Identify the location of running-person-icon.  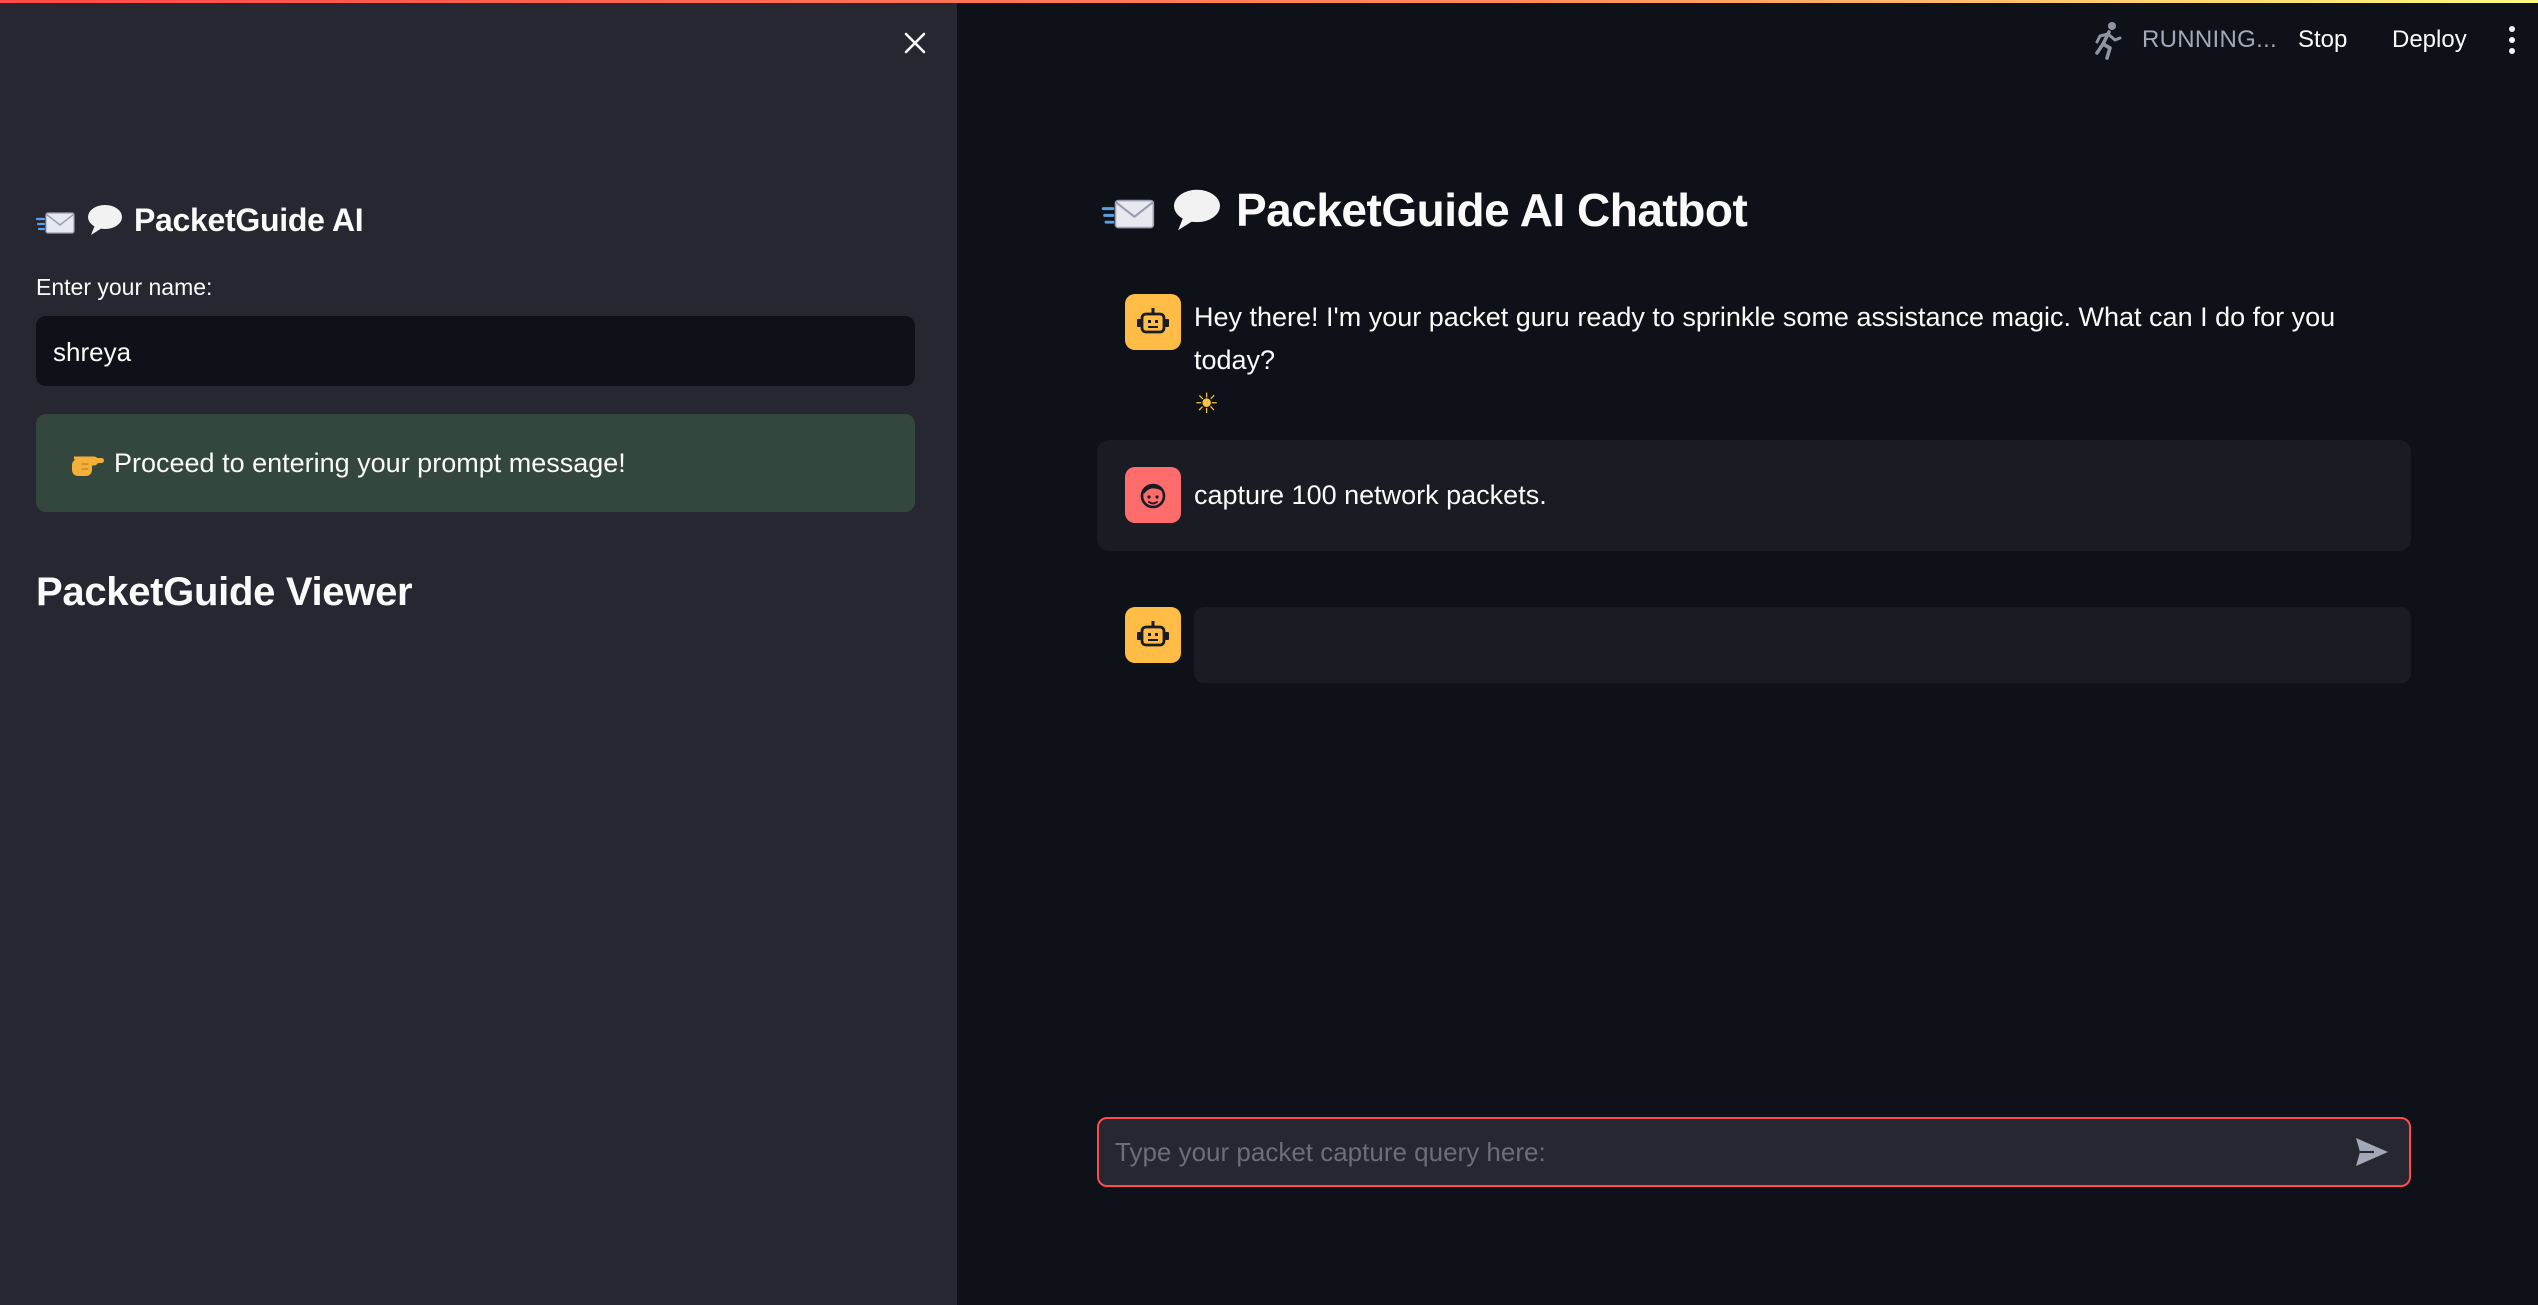
(2108, 41).